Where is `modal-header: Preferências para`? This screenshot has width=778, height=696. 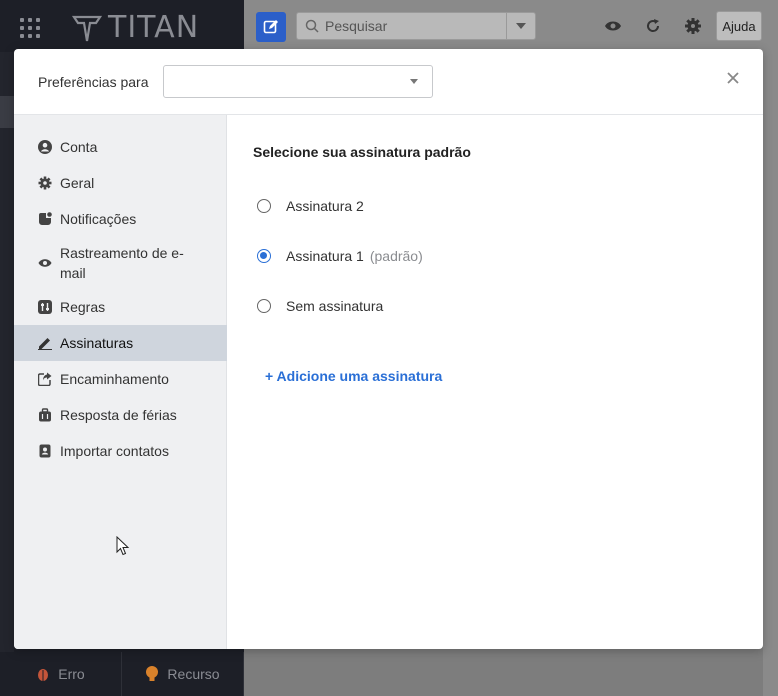 modal-header: Preferências para is located at coordinates (388, 82).